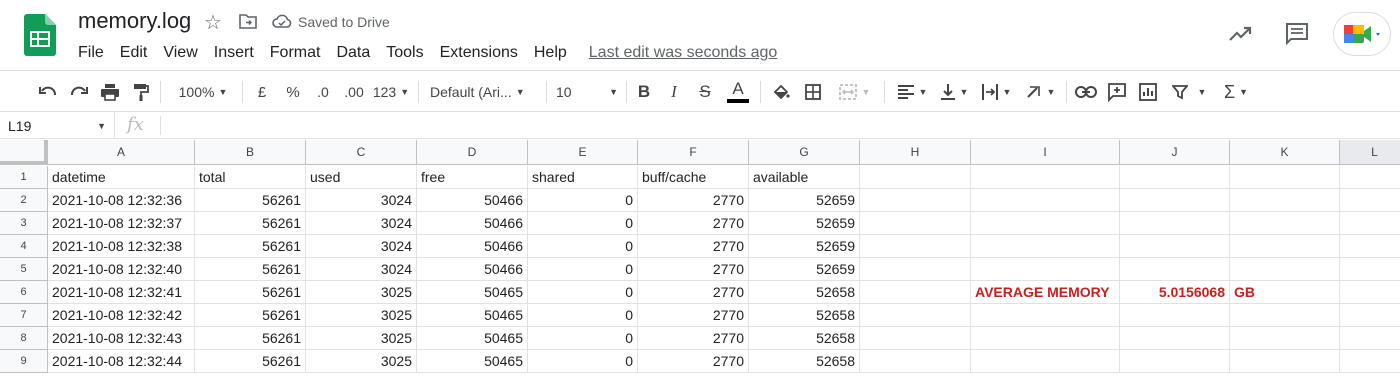 The width and height of the screenshot is (1400, 376). Describe the element at coordinates (250, 246) in the screenshot. I see `cell-b4: 56261` at that location.